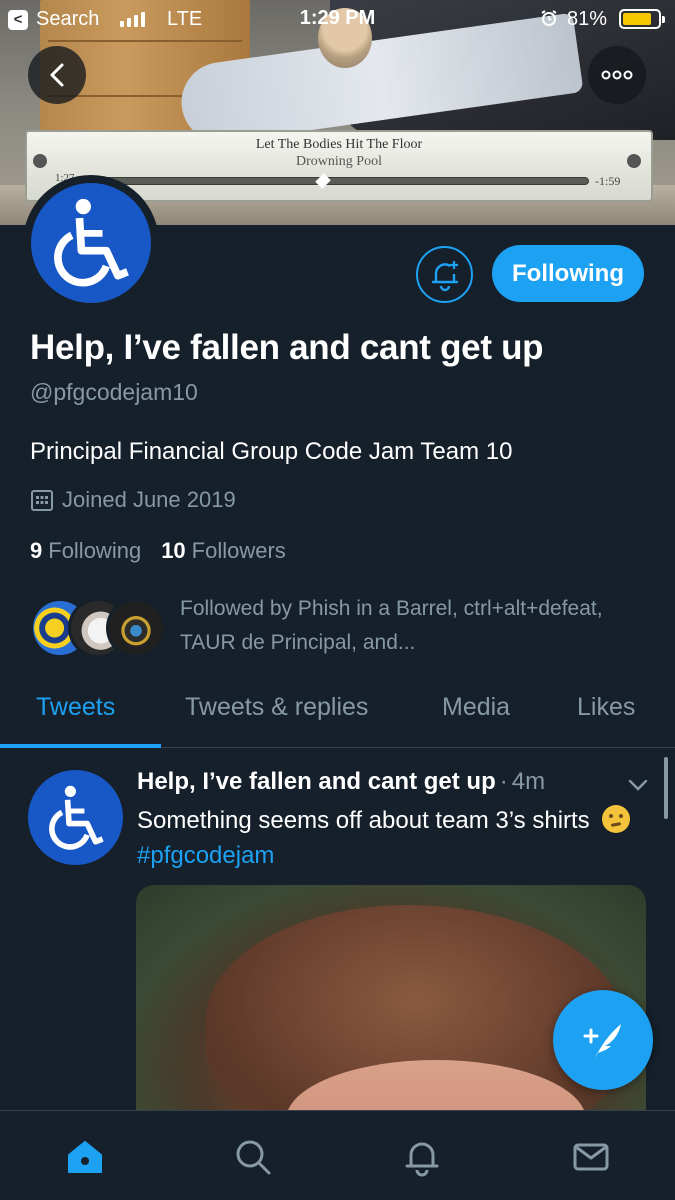  I want to click on nav-search, so click(253, 1157).